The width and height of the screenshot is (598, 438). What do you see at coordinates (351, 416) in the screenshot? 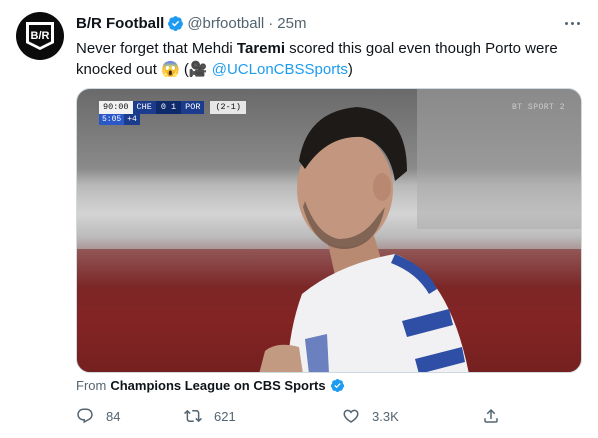
I see `like-icon` at bounding box center [351, 416].